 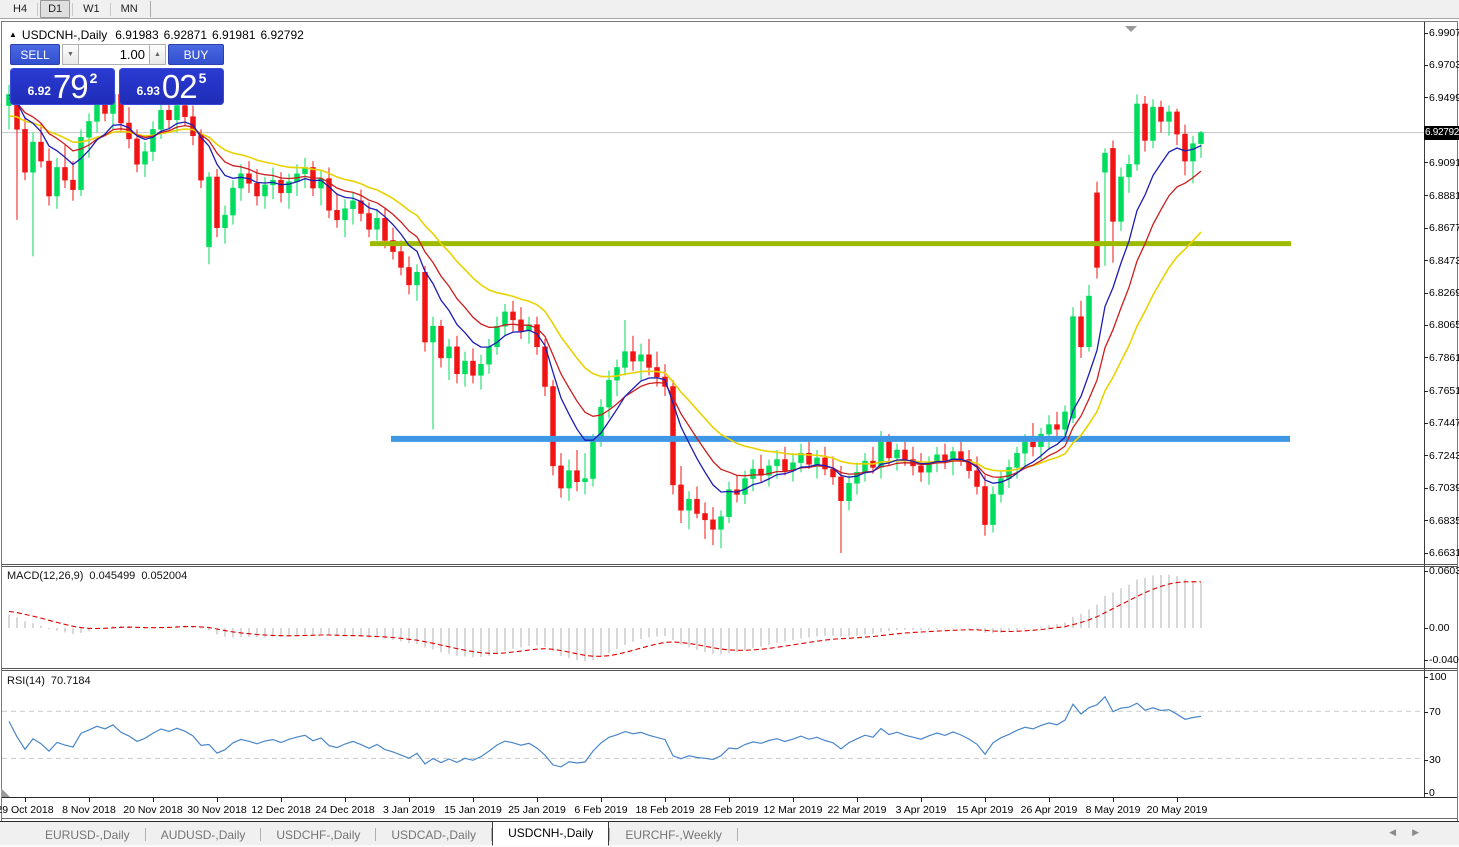 What do you see at coordinates (87, 835) in the screenshot?
I see `tab-eurusd-daily: EURUSD-,Daily` at bounding box center [87, 835].